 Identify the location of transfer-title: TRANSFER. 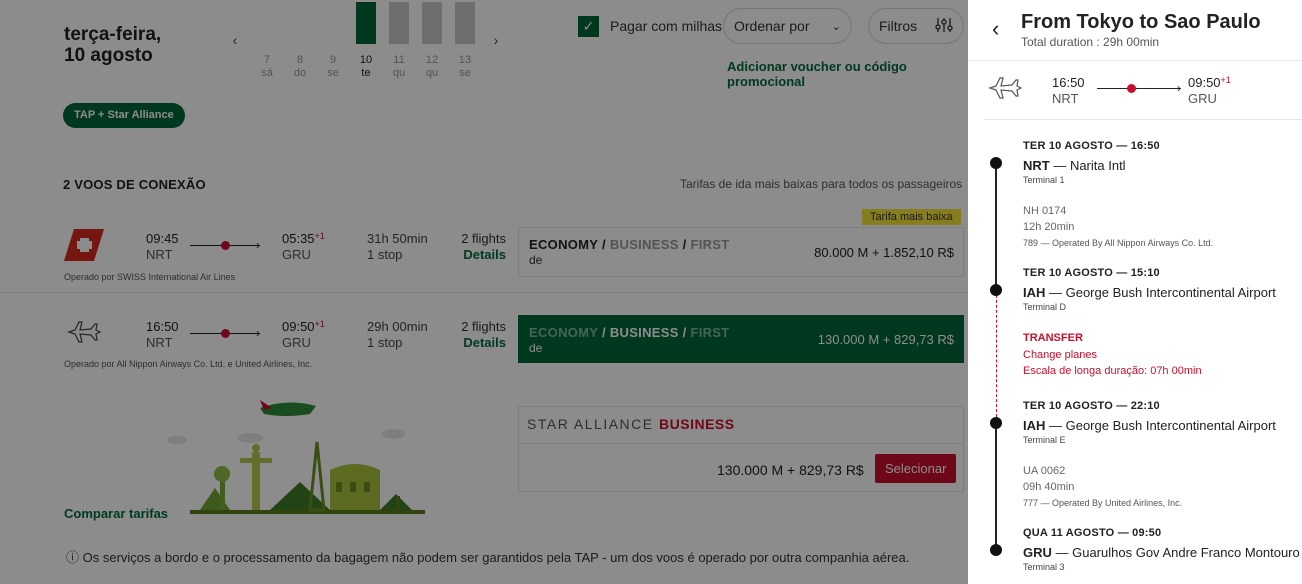
(1053, 338).